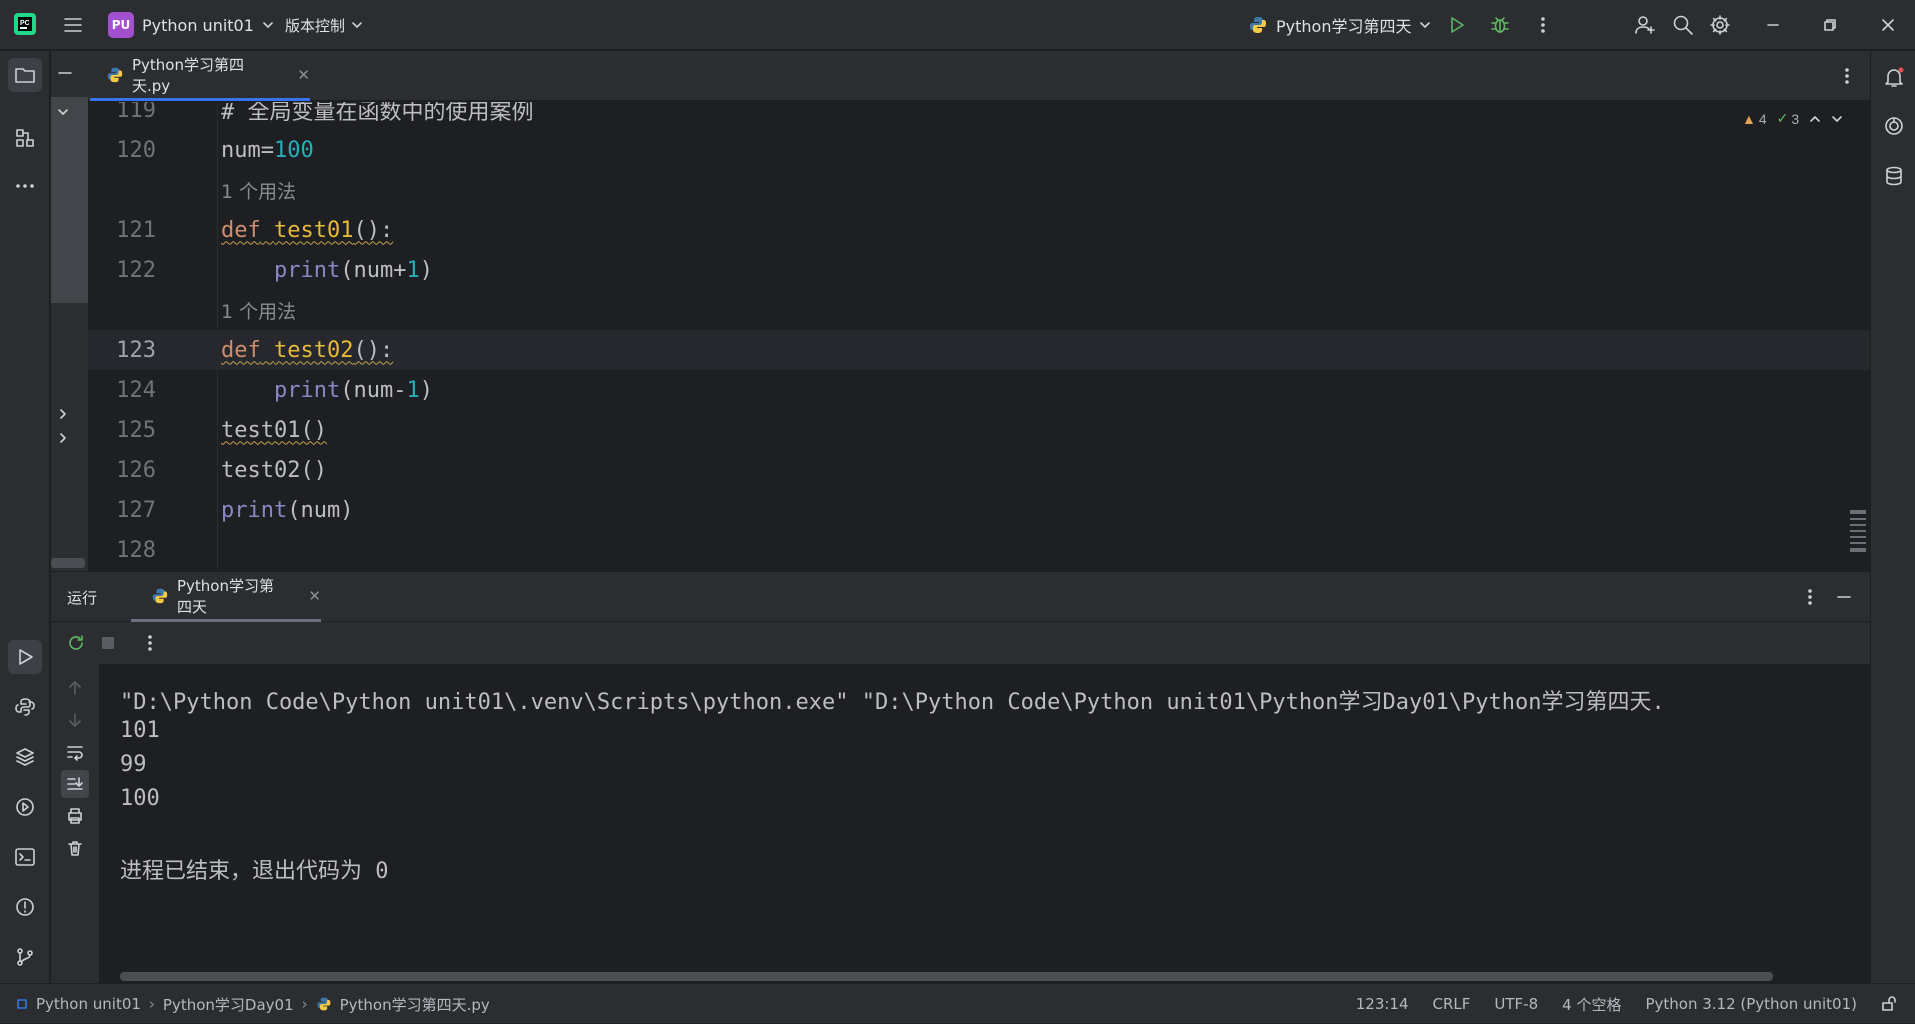 The image size is (1915, 1024). I want to click on ai-assistant-icon, so click(1894, 126).